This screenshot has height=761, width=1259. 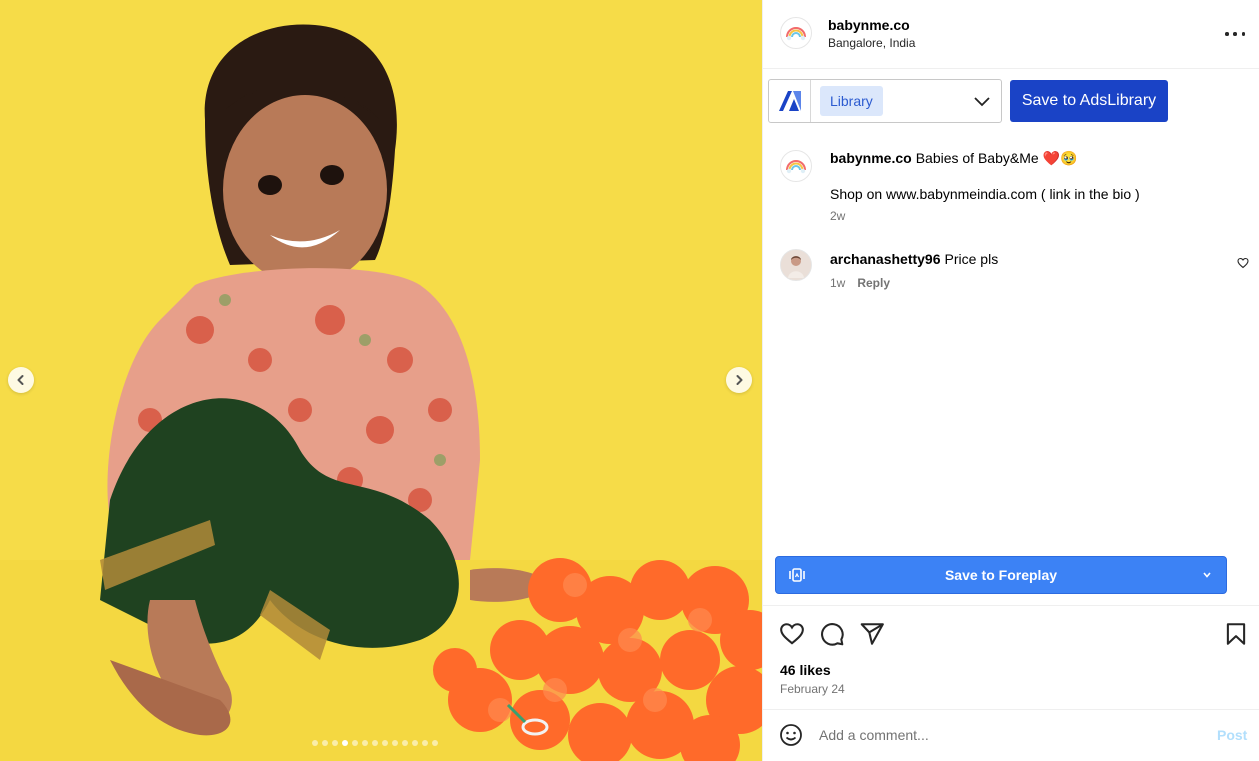 What do you see at coordinates (996, 158) in the screenshot?
I see `caption-body: Babies of Baby&Me ❤️🥹` at bounding box center [996, 158].